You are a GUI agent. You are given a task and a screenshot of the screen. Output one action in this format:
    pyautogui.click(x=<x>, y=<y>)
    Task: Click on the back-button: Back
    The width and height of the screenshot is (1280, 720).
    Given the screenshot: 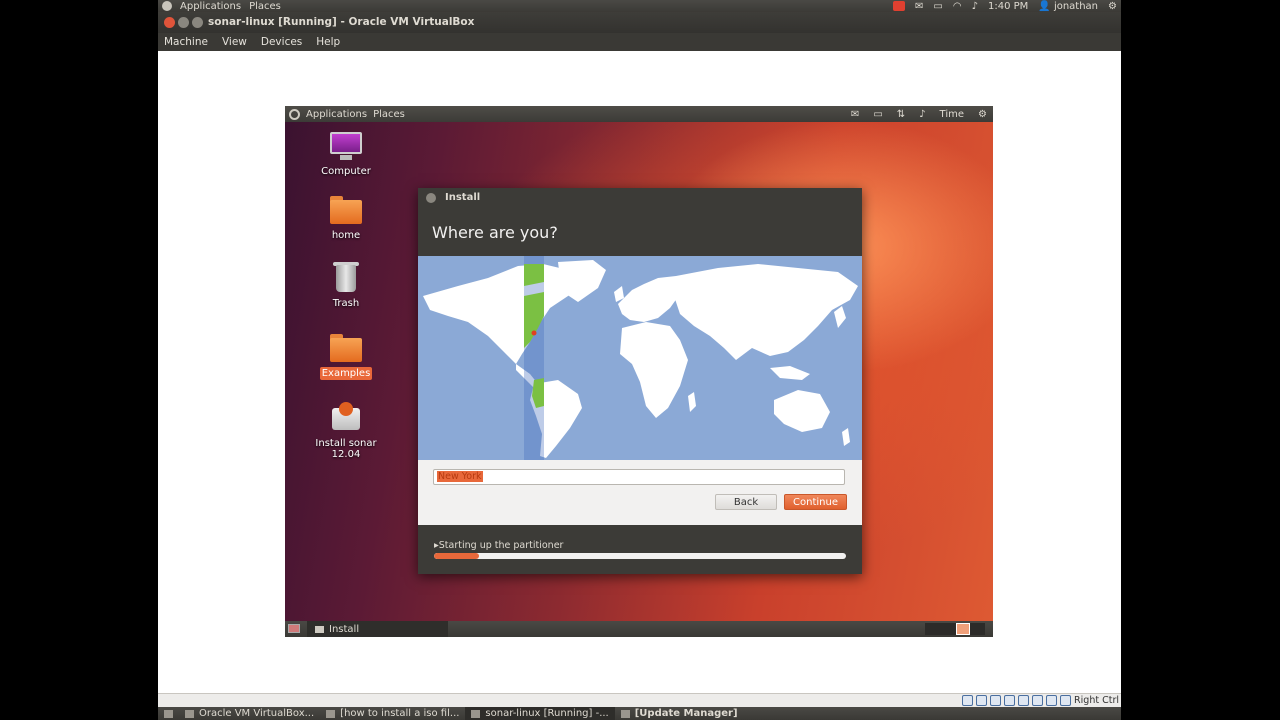 What is the action you would take?
    pyautogui.click(x=746, y=502)
    